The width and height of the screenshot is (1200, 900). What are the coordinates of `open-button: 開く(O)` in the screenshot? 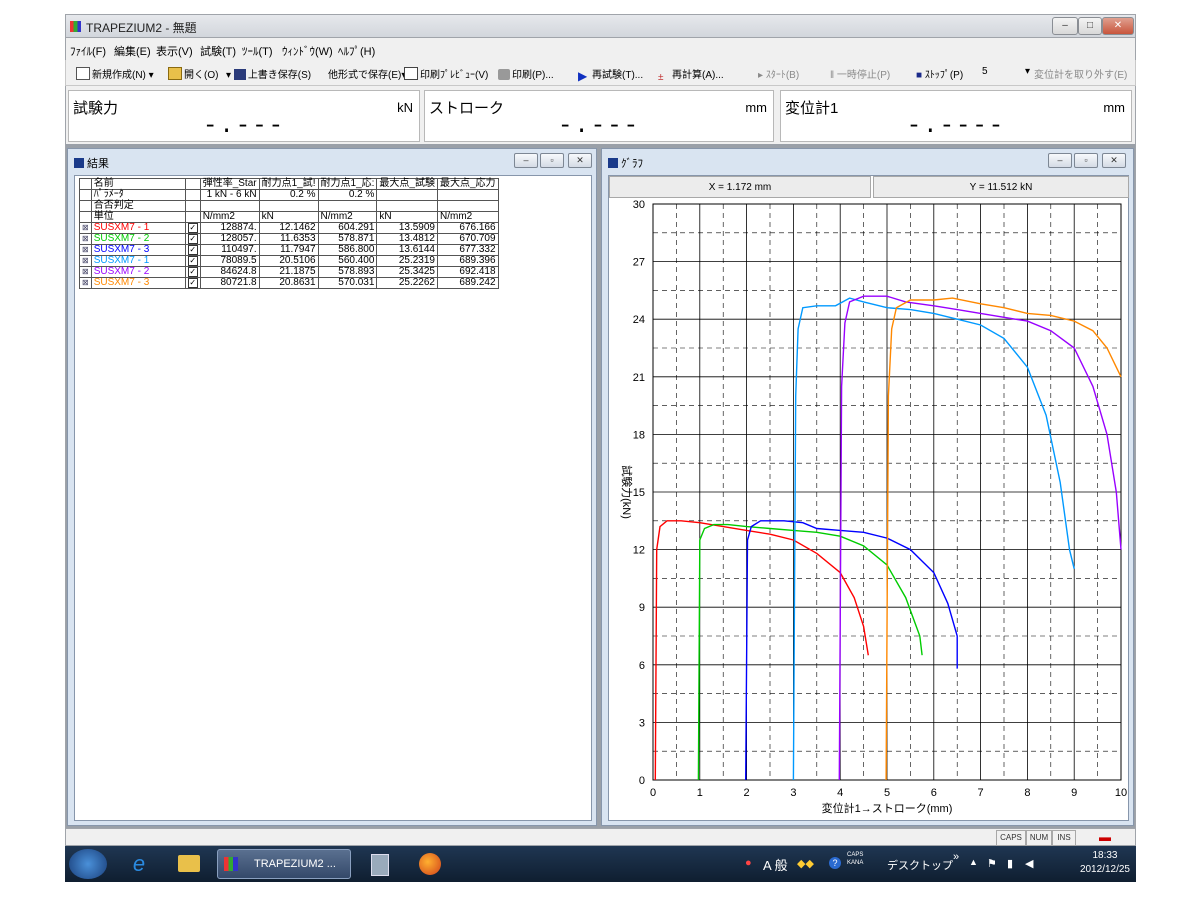 It's located at (193, 73).